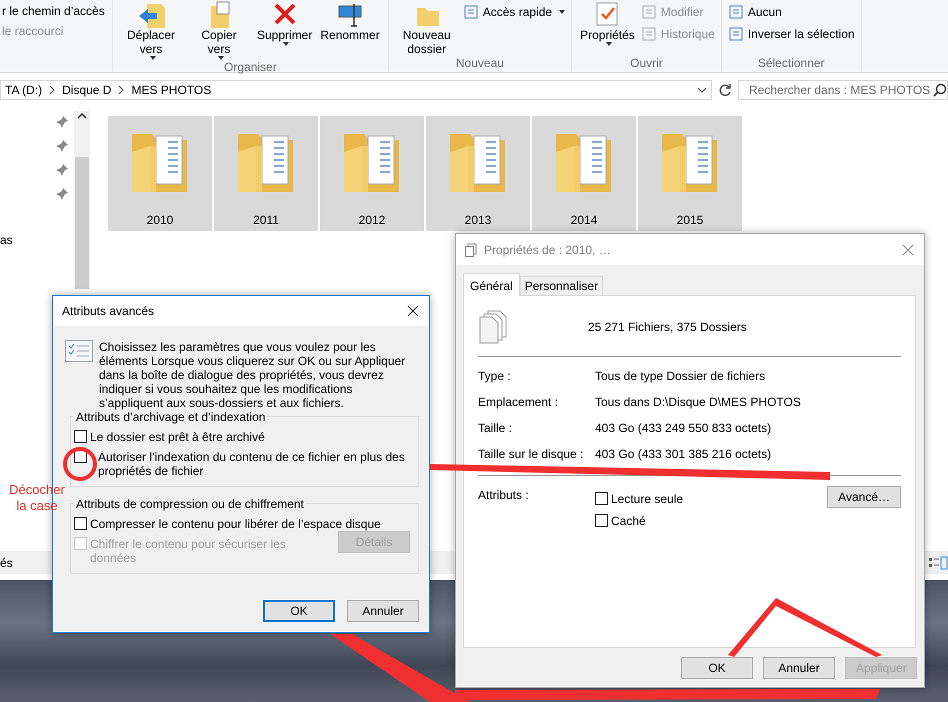 The height and width of the screenshot is (702, 948). Describe the element at coordinates (478, 220) in the screenshot. I see `folder-name: 2013` at that location.